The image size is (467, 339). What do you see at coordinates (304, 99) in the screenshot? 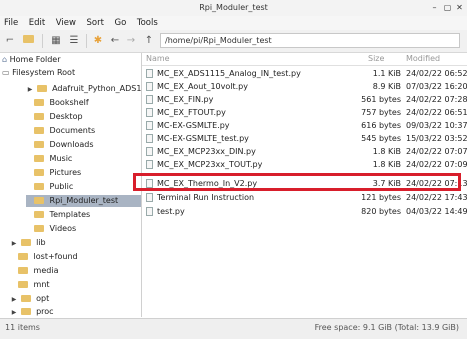
I see `file-row: MC_EX_FIN.py 561 bytes 24/02/22 07:28` at bounding box center [304, 99].